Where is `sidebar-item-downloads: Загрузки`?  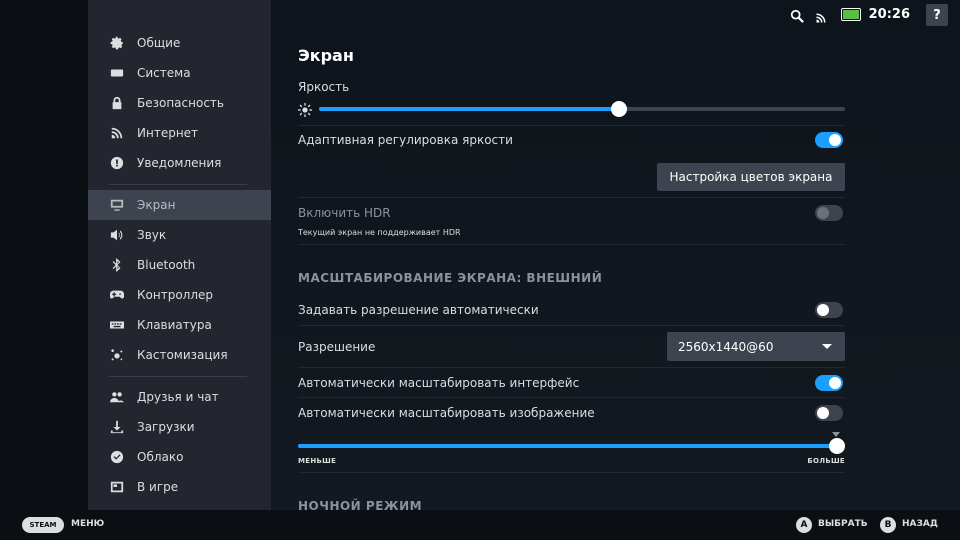 sidebar-item-downloads: Загрузки is located at coordinates (179, 427).